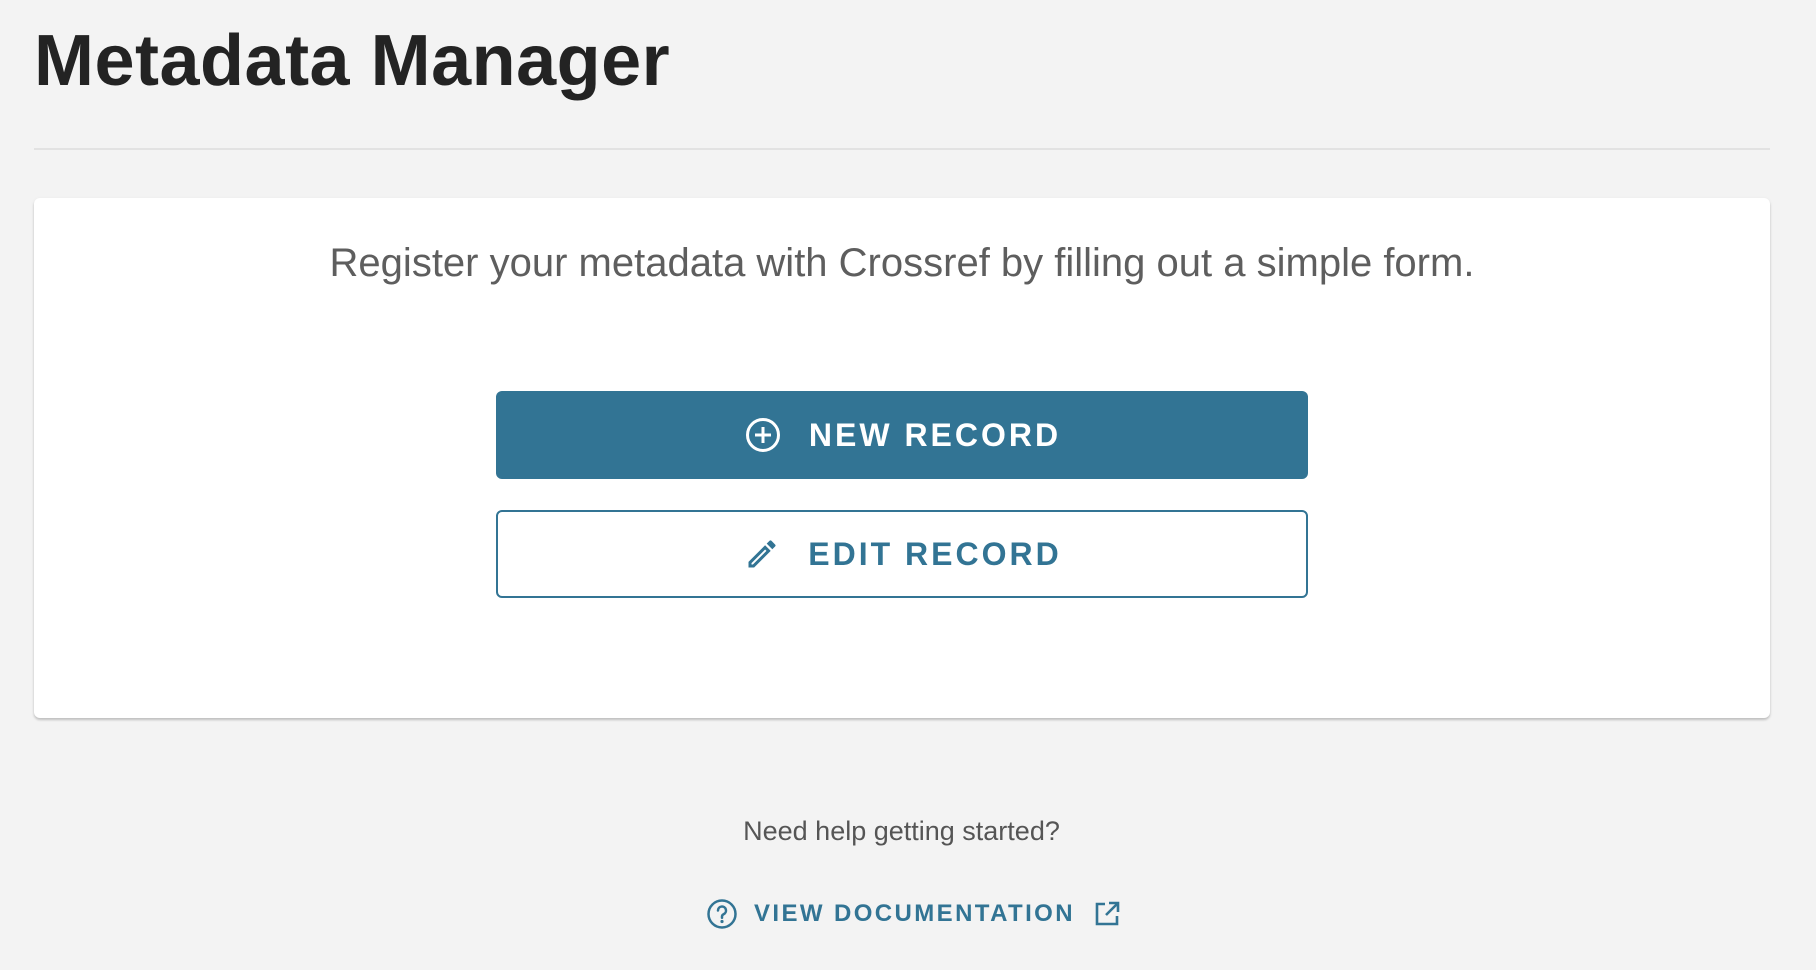 This screenshot has width=1816, height=970. Describe the element at coordinates (763, 435) in the screenshot. I see `plus-circle-icon` at that location.